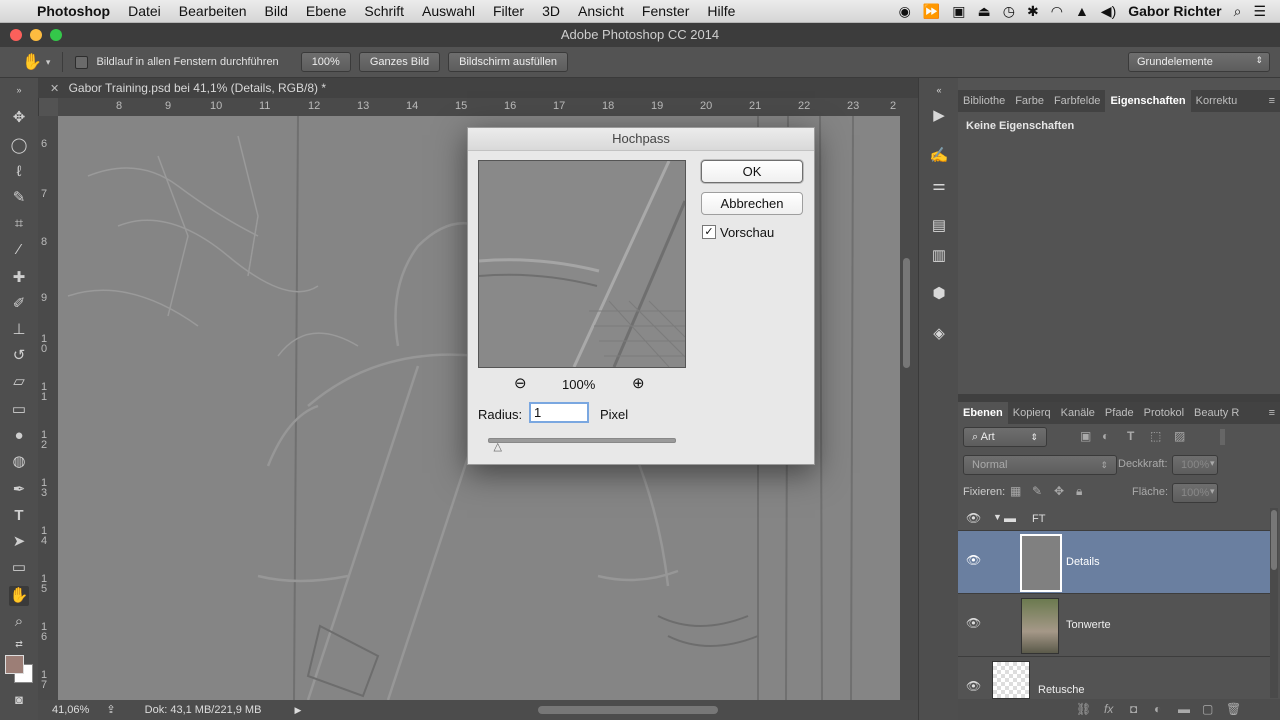 The width and height of the screenshot is (1280, 720). Describe the element at coordinates (1148, 101) in the screenshot. I see `tab-eigenschaften: Eigenschaften` at that location.